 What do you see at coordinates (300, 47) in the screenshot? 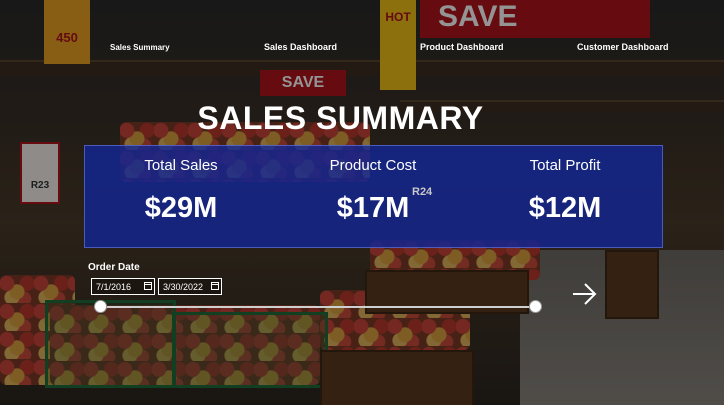
I see `nav-sales-dashboard: Sales Dashboard` at bounding box center [300, 47].